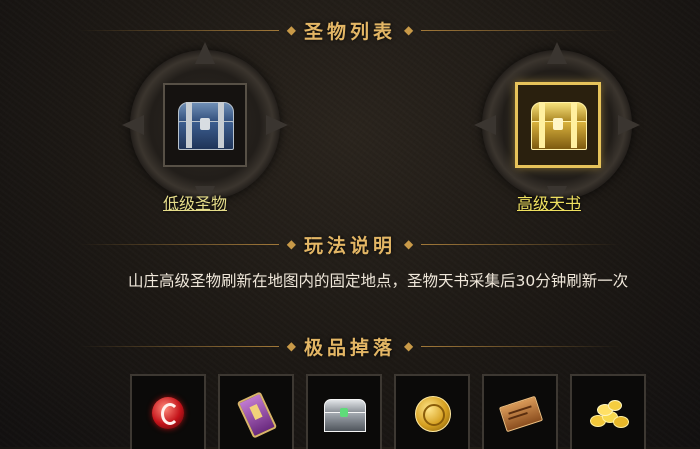 The height and width of the screenshot is (449, 700). Describe the element at coordinates (195, 202) in the screenshot. I see `low-holy-object-label: 低级圣物` at that location.